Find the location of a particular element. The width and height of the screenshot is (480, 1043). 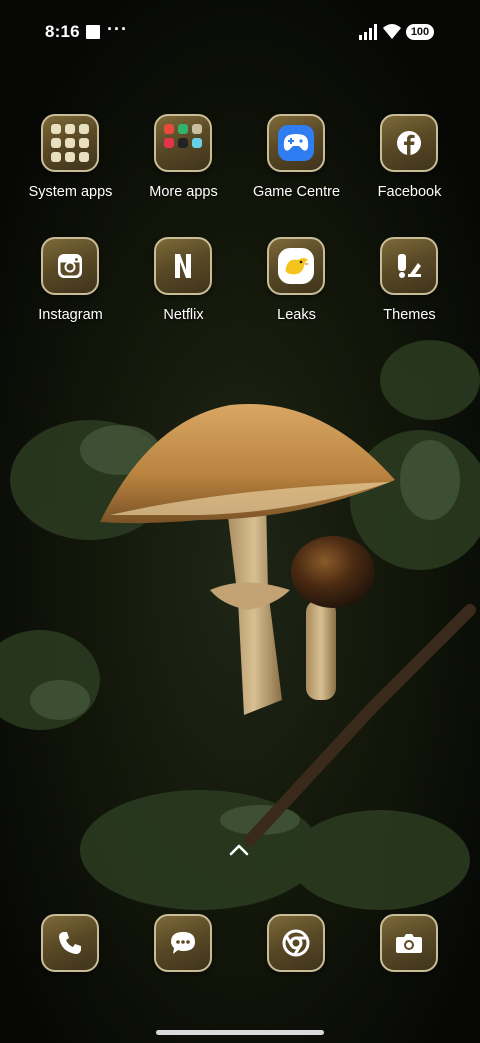

facebook-glyph is located at coordinates (409, 143).